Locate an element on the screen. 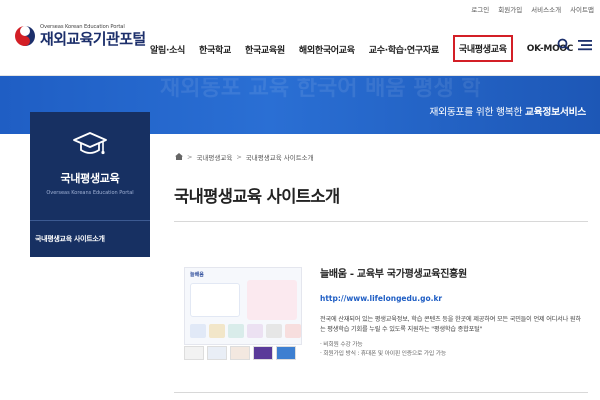  nav-item-news: 알림·소식 is located at coordinates (167, 49).